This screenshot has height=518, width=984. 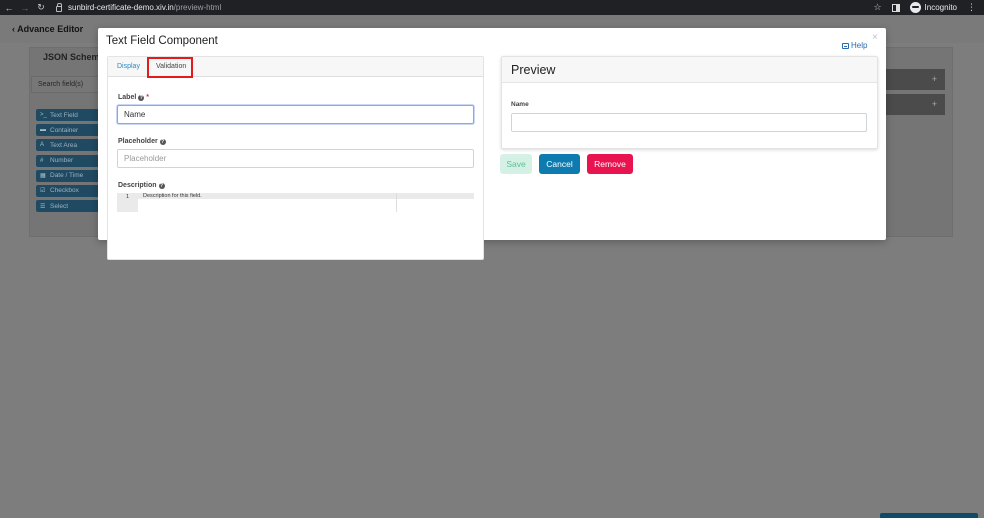 What do you see at coordinates (689, 122) in the screenshot?
I see `preview-name-input` at bounding box center [689, 122].